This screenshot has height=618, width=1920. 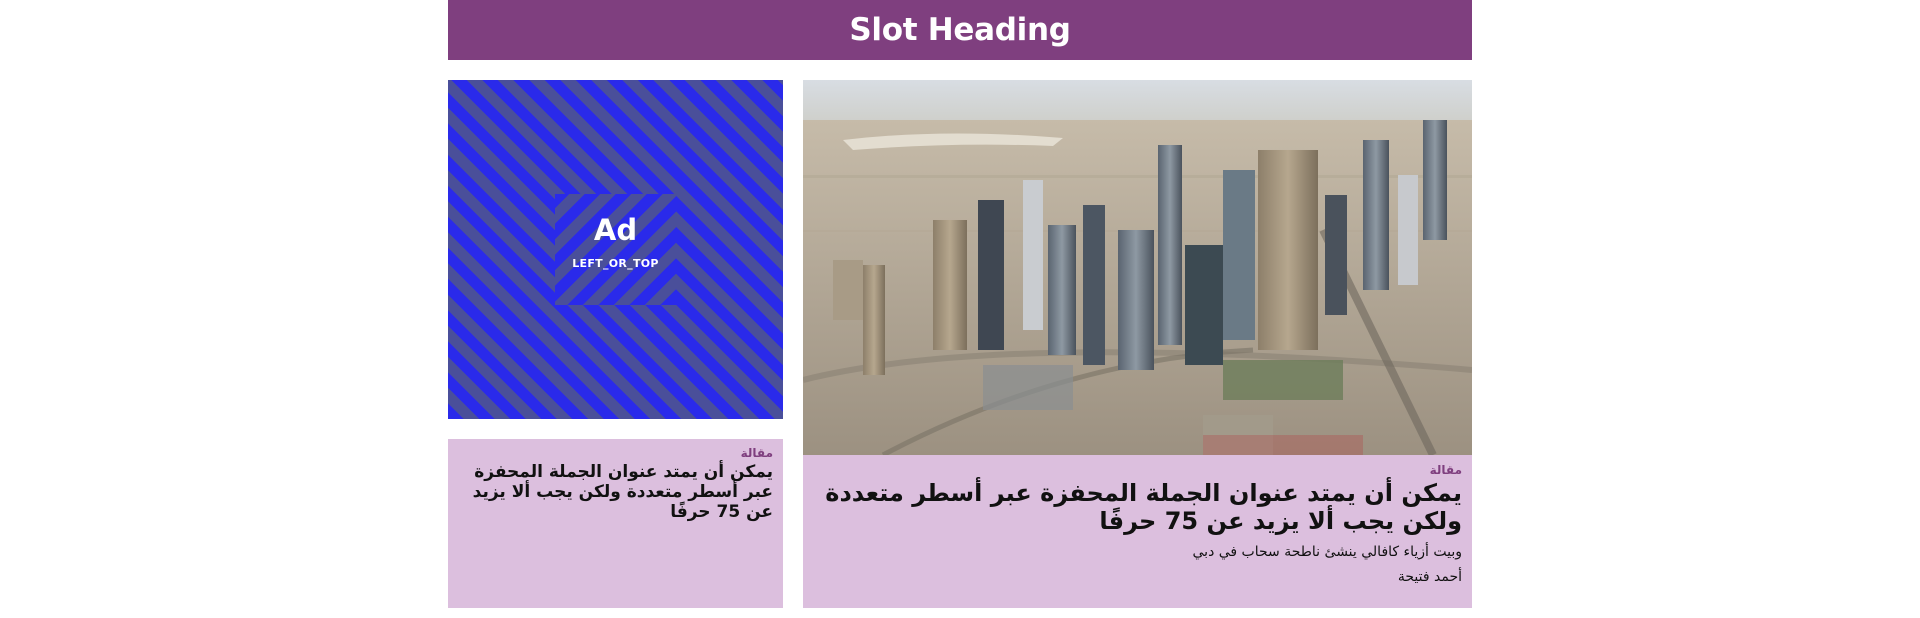 I want to click on article-subtitle: وبيت أزياء كافالي ينشئ ناطحة سحاب في دبي, so click(x=1327, y=552).